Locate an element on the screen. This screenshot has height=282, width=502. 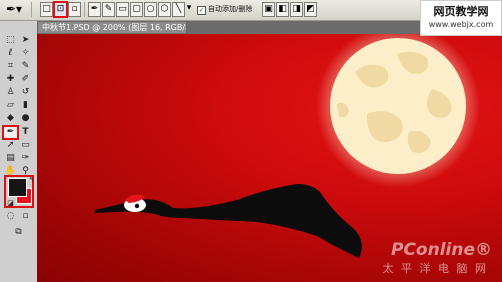
notes-tool-icon: ▤ is located at coordinates (10, 158).